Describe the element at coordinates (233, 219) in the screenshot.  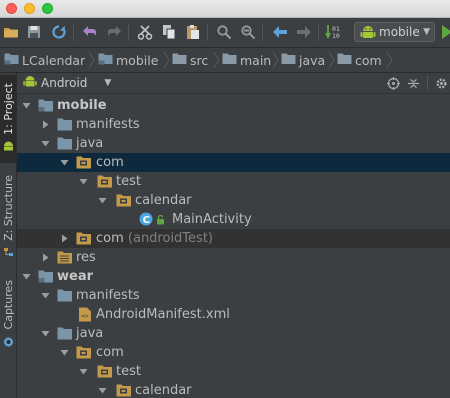
I see `tree-item-class: C MainActivity` at that location.